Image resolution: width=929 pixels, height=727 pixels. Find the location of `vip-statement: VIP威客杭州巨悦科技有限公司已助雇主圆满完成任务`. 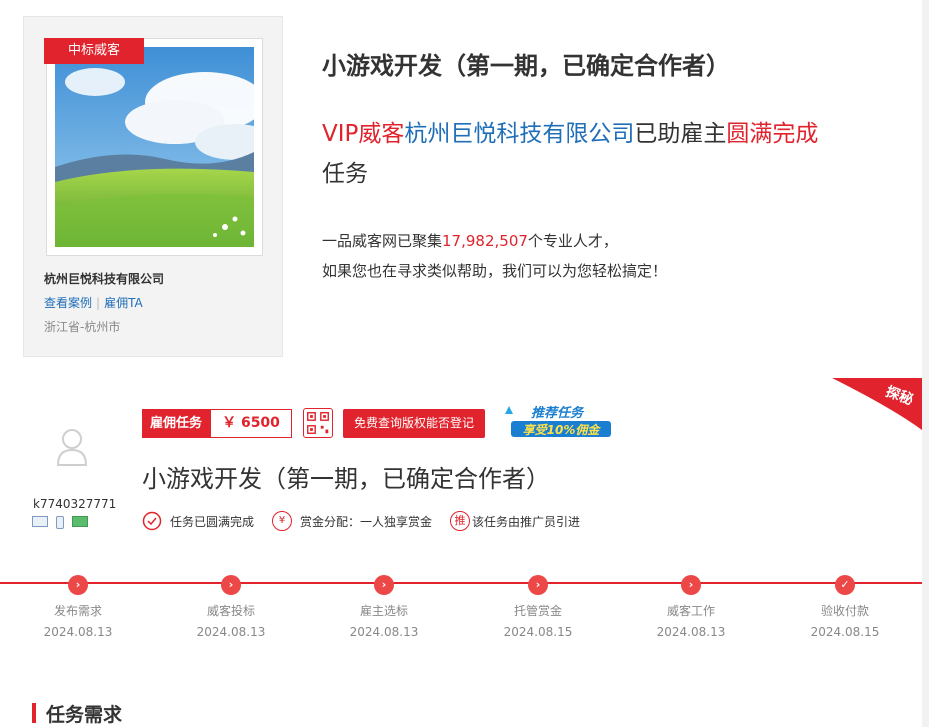

vip-statement: VIP威客杭州巨悦科技有限公司已助雇主圆满完成任务 is located at coordinates (602, 154).